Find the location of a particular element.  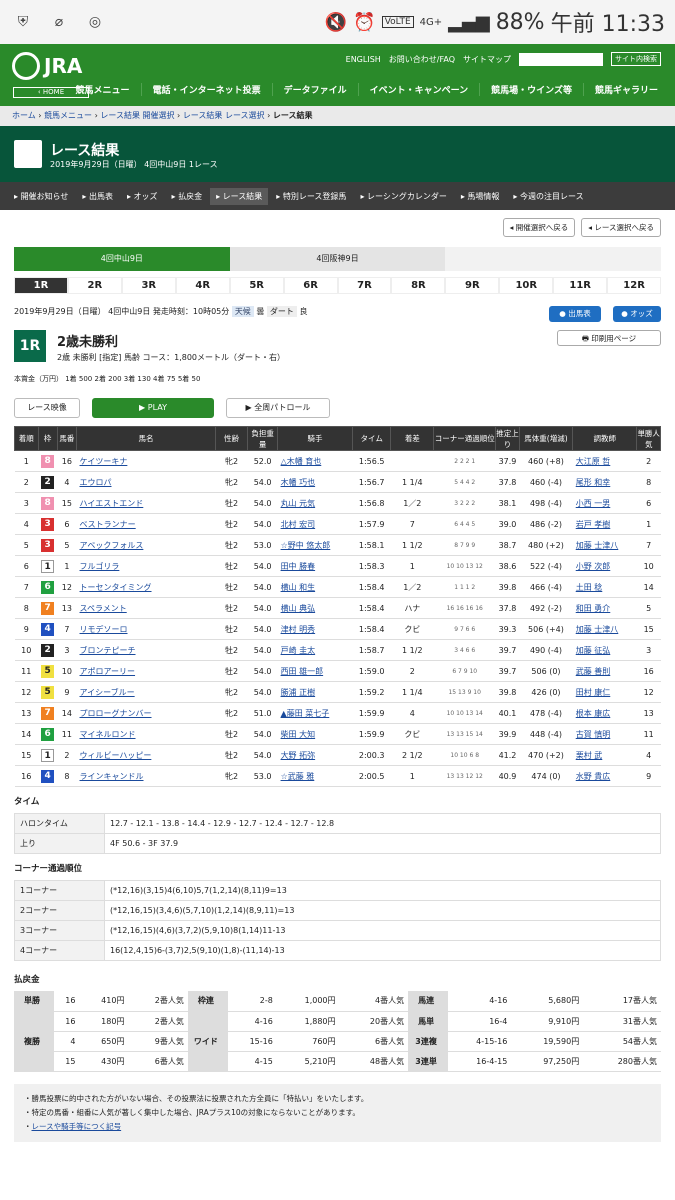

horse-name-link: リモデソーロ is located at coordinates (146, 629).